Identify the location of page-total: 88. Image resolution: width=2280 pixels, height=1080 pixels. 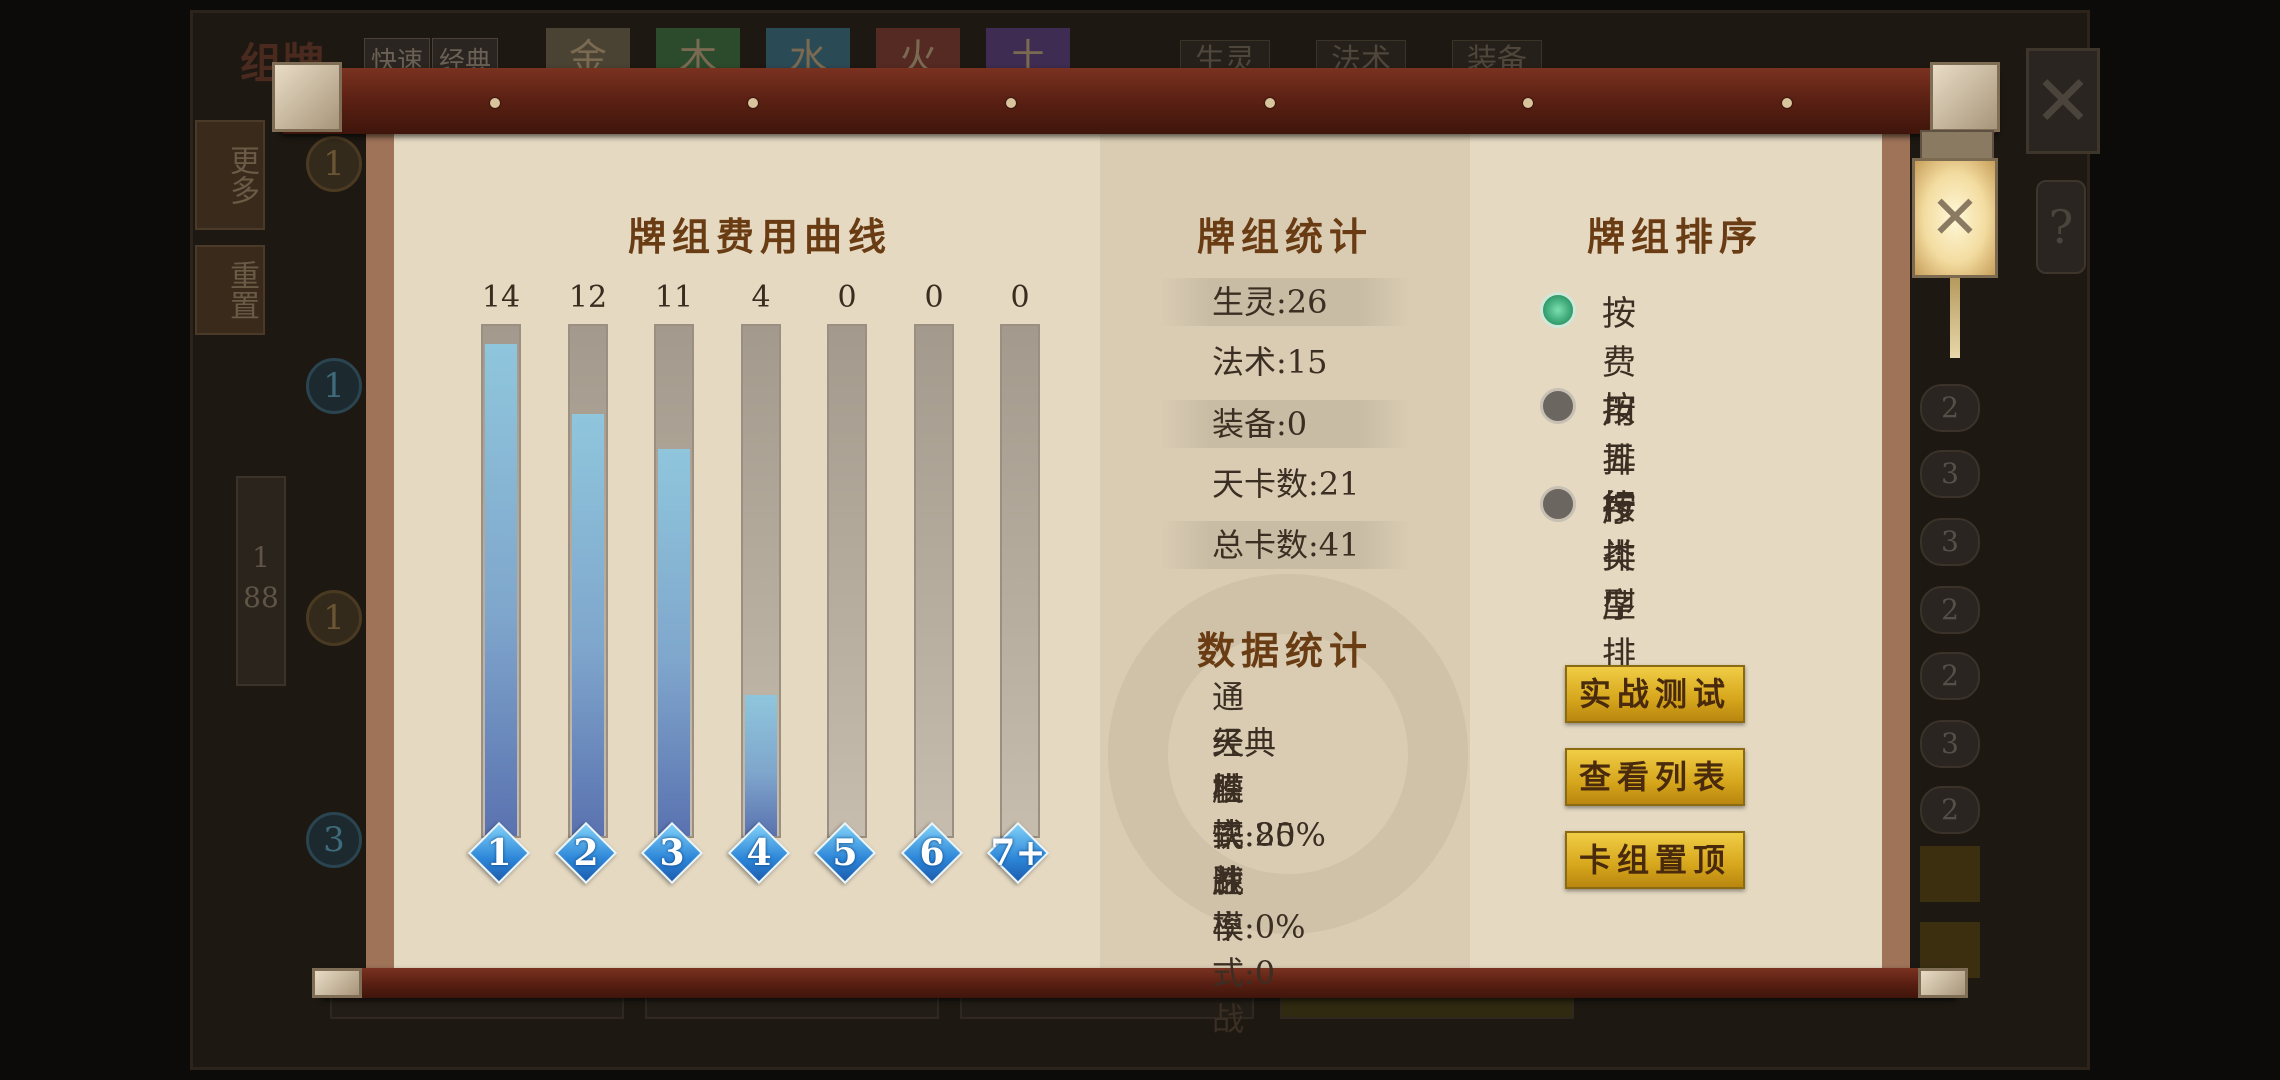
(261, 597).